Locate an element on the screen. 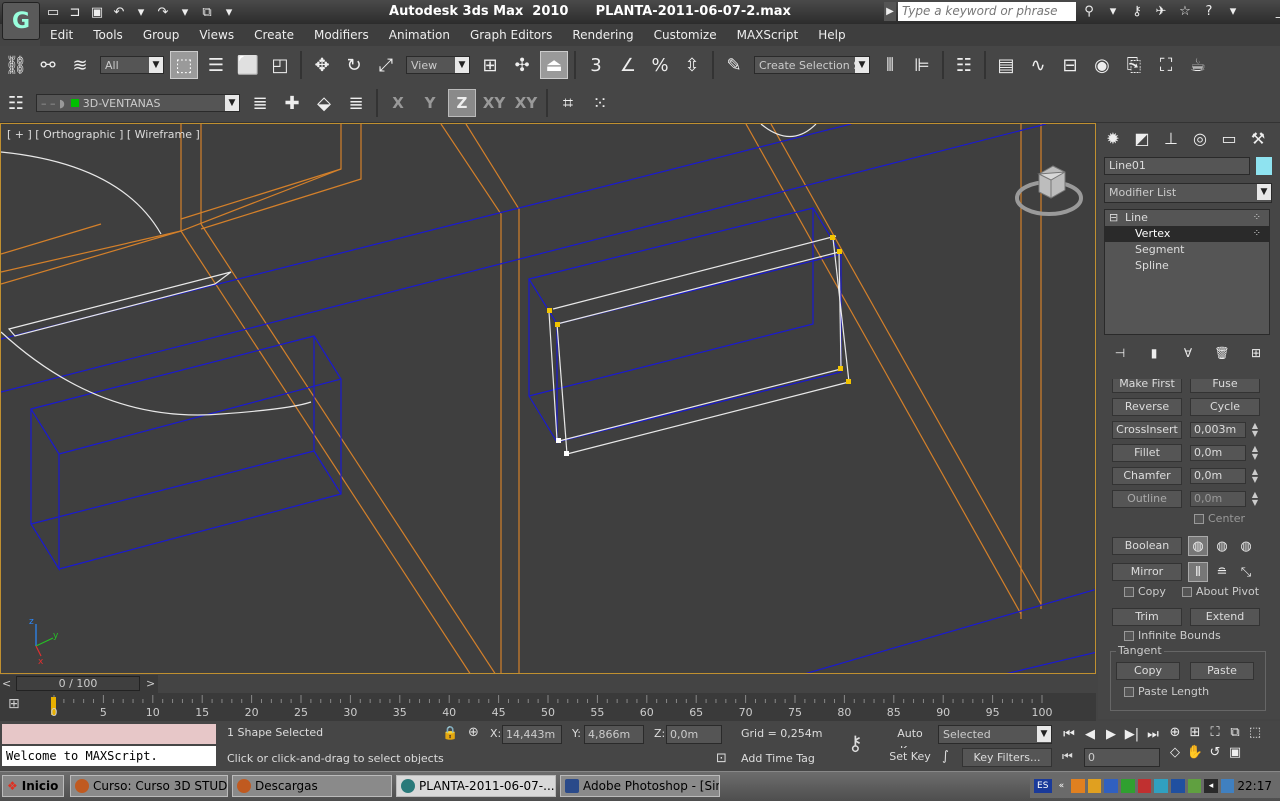 Image resolution: width=1280 pixels, height=801 pixels. lock-selection-icon: 🔒 is located at coordinates (450, 733).